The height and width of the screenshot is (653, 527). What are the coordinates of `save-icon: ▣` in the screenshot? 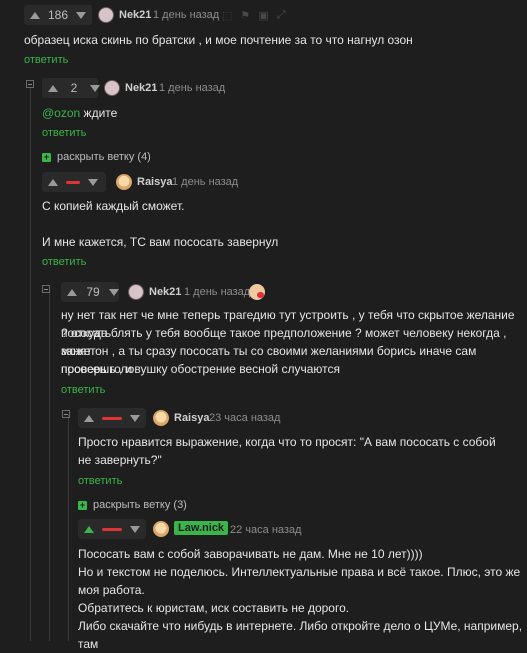 It's located at (263, 15).